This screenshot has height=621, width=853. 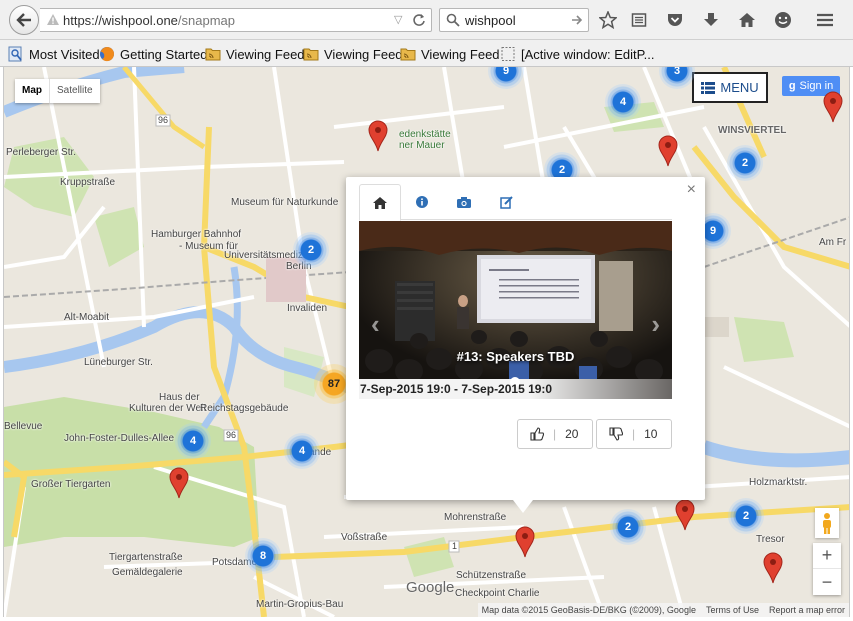 I want to click on street-label: John-Foster-Dulles-Allee, so click(x=119, y=438).